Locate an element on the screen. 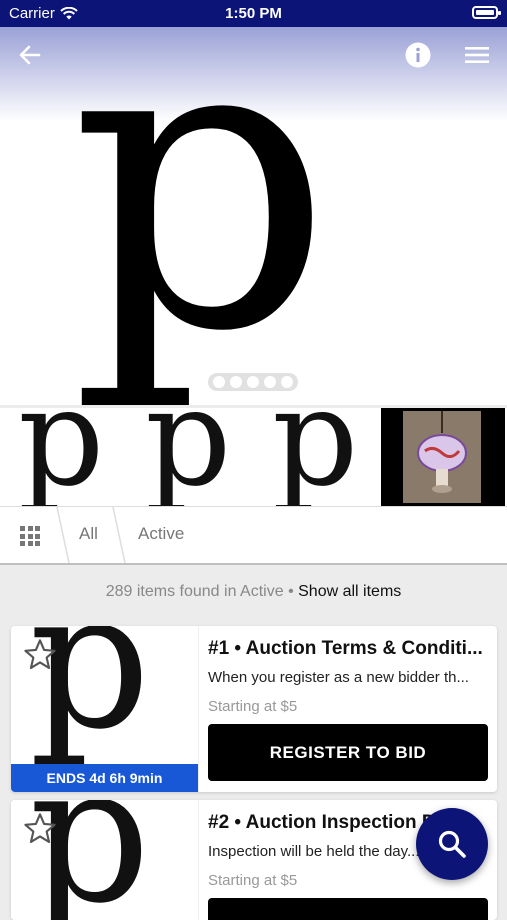 The width and height of the screenshot is (507, 920). info-icon is located at coordinates (418, 55).